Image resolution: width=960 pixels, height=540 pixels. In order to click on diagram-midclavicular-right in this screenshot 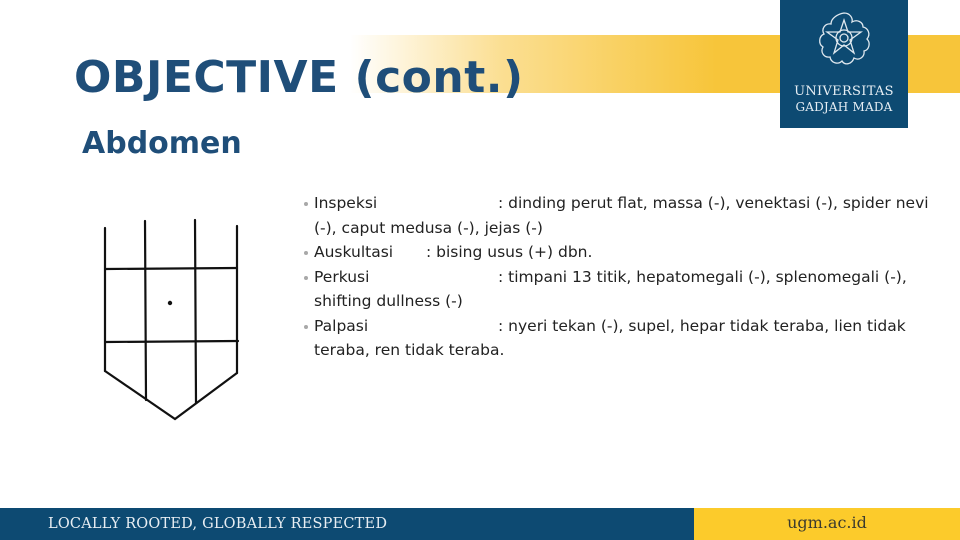, I will do `click(195, 311)`.